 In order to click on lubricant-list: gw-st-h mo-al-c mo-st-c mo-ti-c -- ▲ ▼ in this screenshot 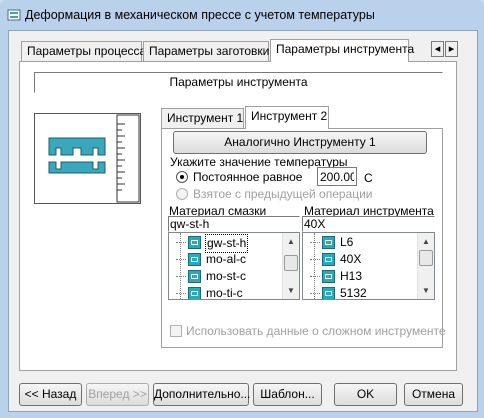, I will do `click(234, 266)`.